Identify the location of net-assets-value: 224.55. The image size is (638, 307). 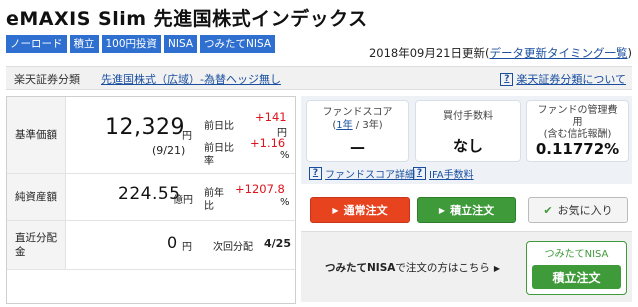
(149, 194).